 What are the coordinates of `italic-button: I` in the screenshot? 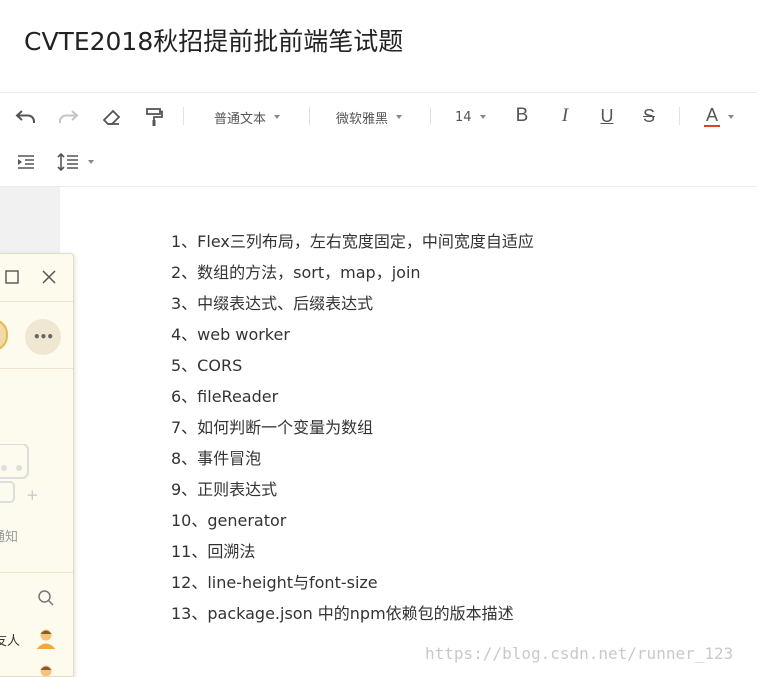 It's located at (565, 116).